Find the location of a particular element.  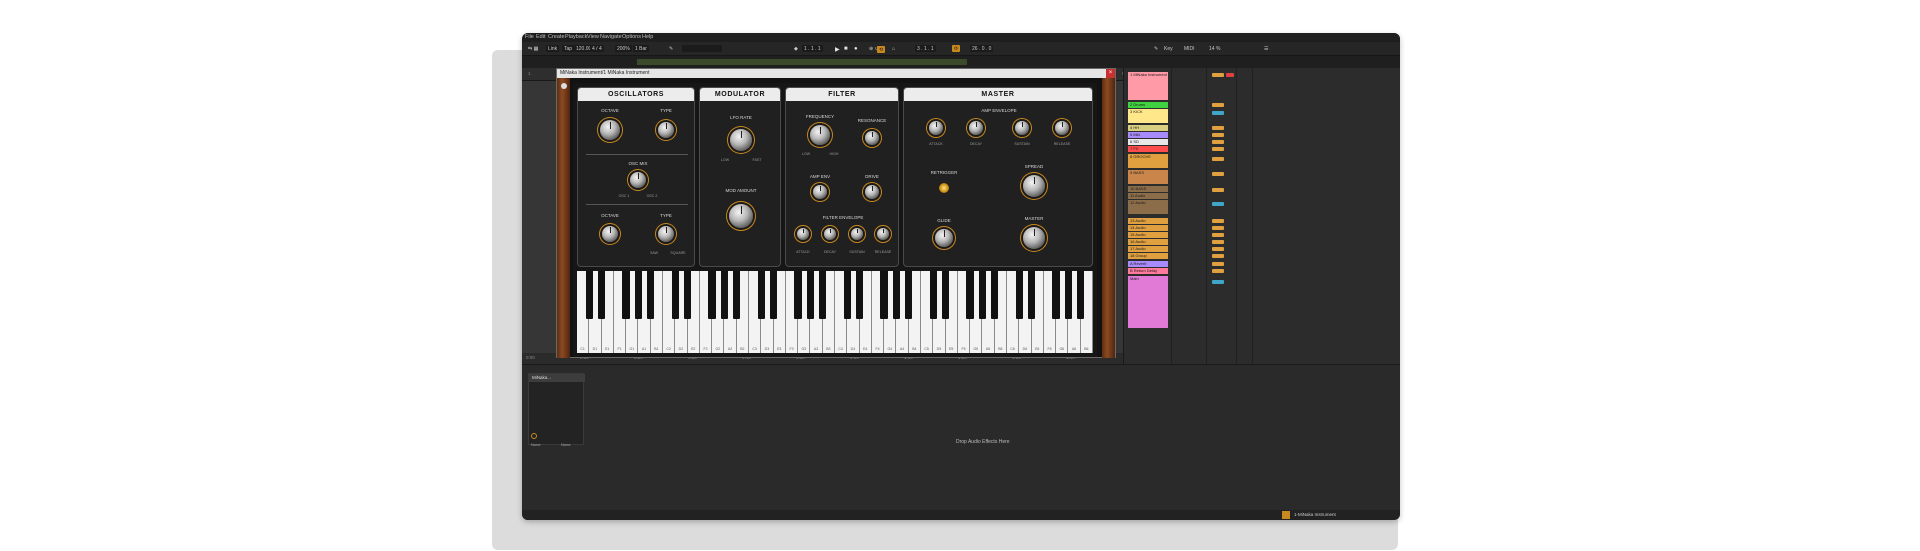

menu-options: Options is located at coordinates (631, 37).